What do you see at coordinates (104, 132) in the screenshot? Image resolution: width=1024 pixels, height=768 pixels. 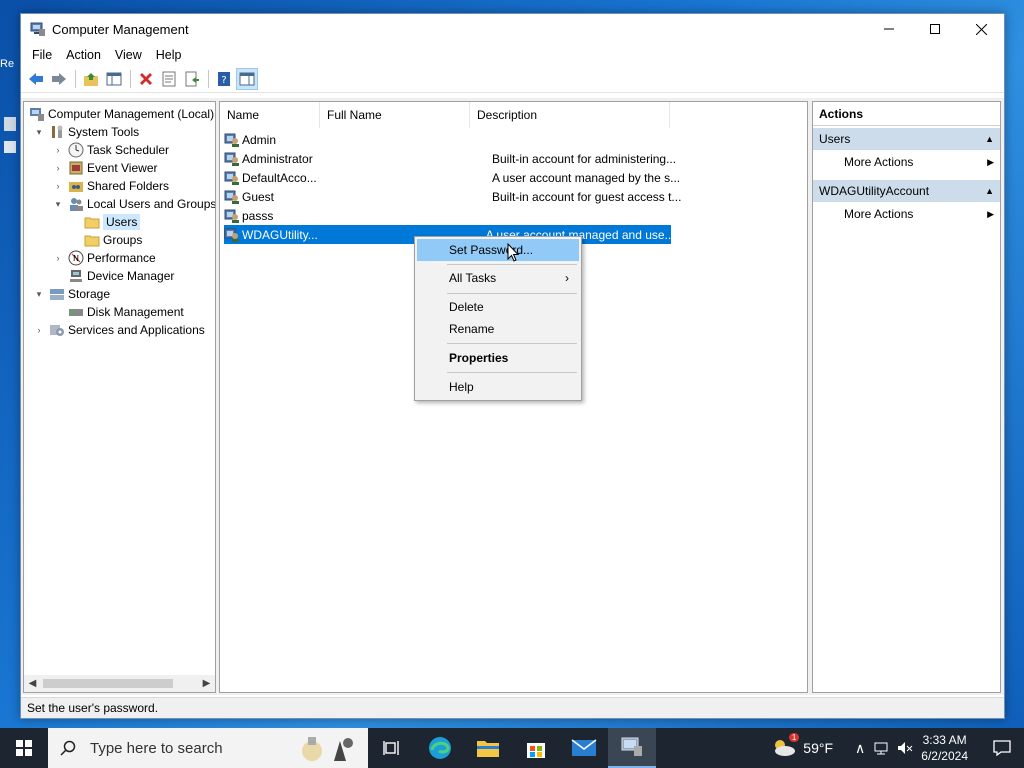 I see `tree-label: System Tools` at bounding box center [104, 132].